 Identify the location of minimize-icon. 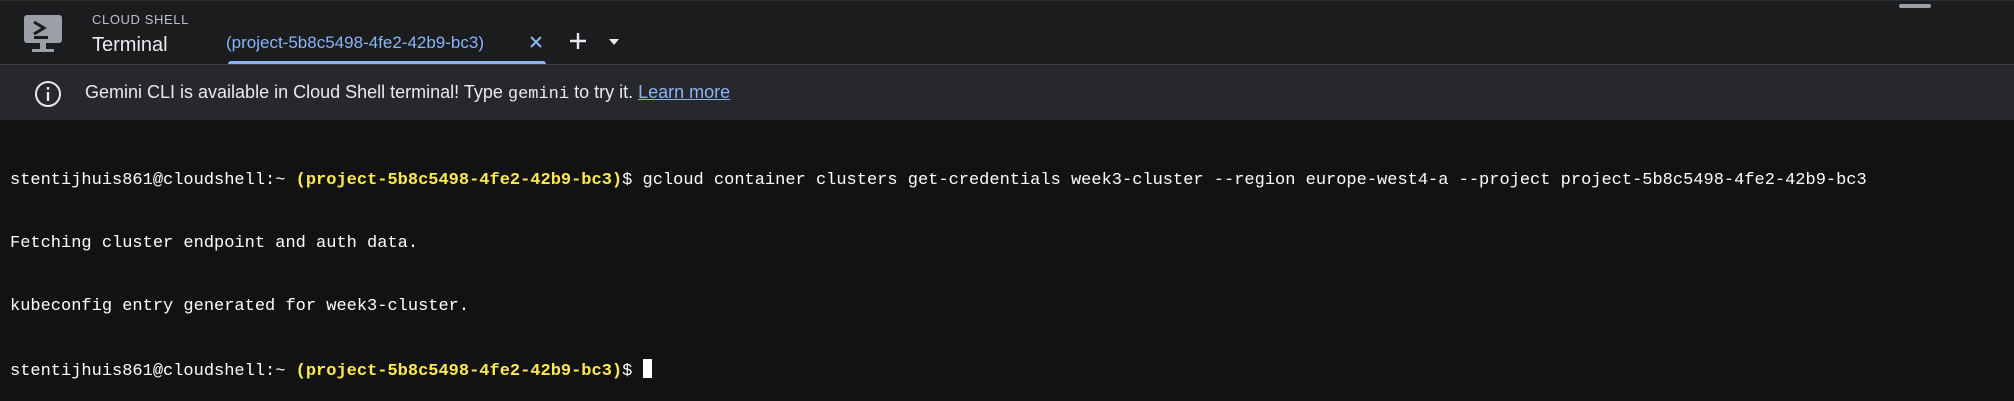
(1915, 6).